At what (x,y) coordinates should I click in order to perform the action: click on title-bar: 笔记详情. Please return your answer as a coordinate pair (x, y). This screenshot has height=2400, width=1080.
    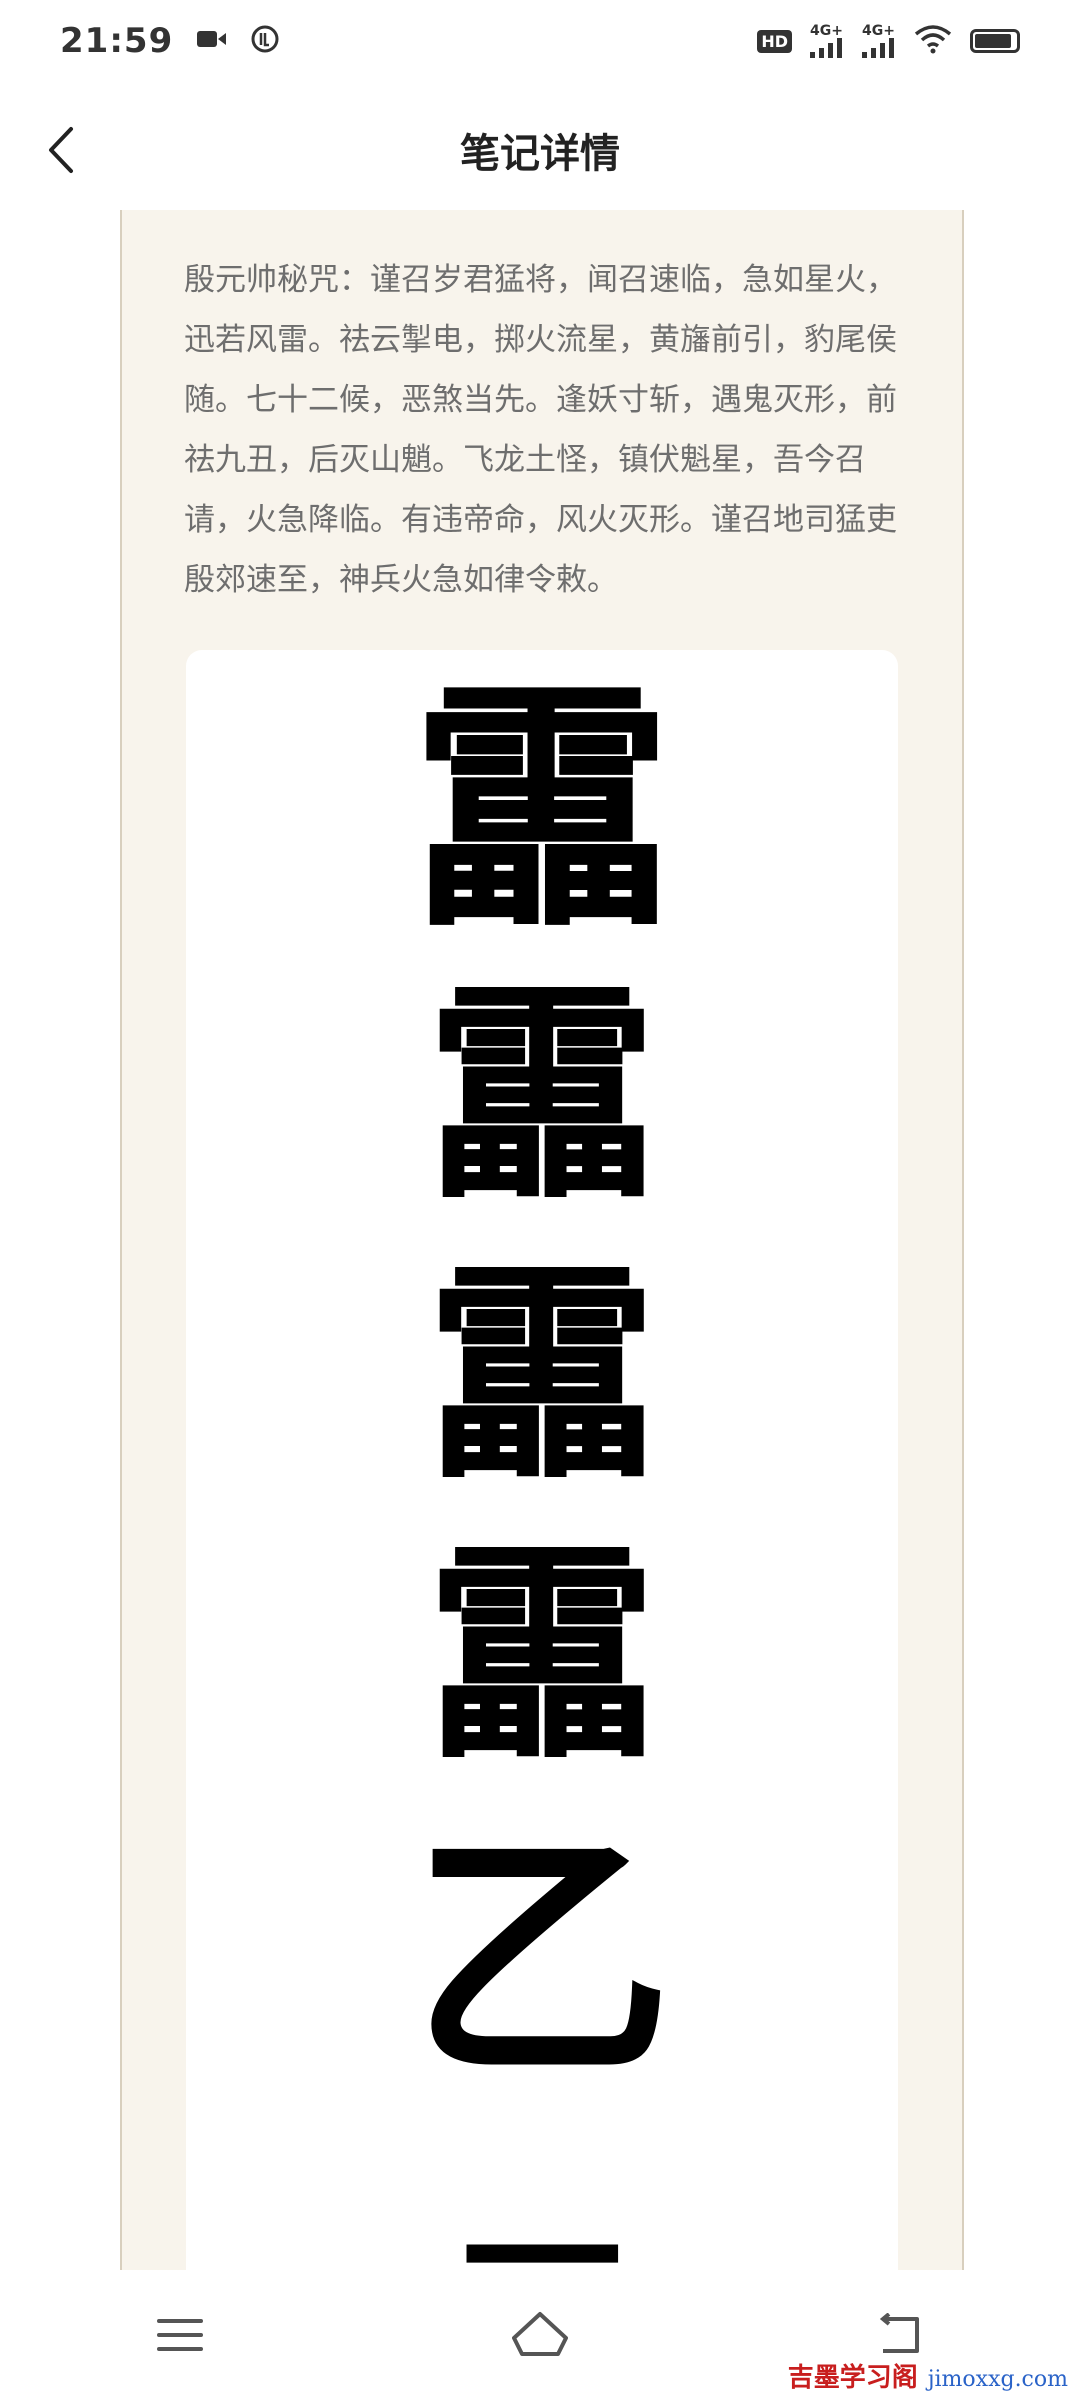
    Looking at the image, I should click on (540, 150).